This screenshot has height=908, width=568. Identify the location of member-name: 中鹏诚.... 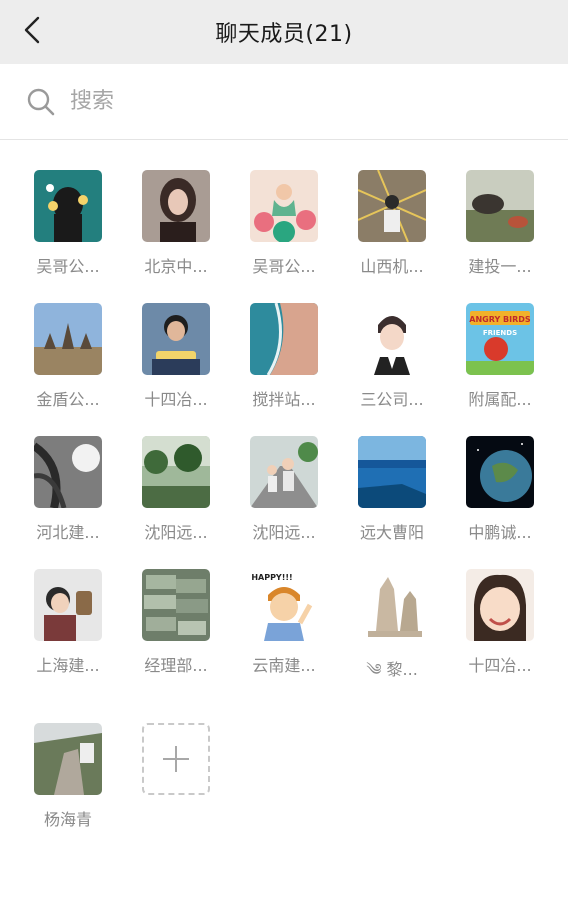
(500, 532).